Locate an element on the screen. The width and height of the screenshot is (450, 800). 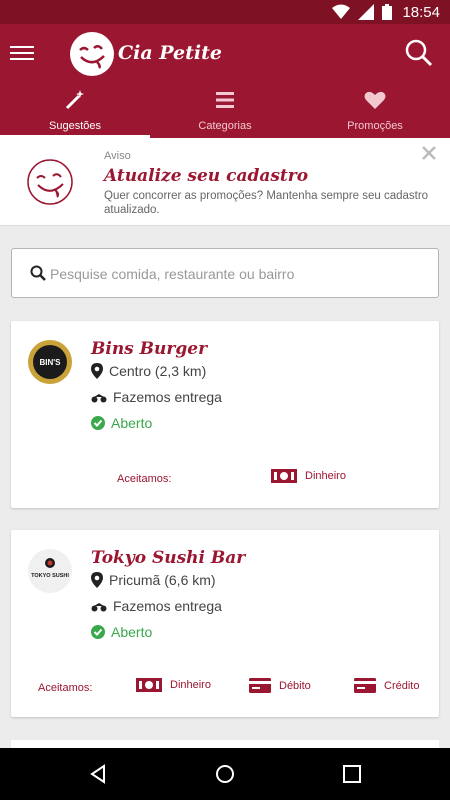
notice-eyebrow: Aviso is located at coordinates (117, 156).